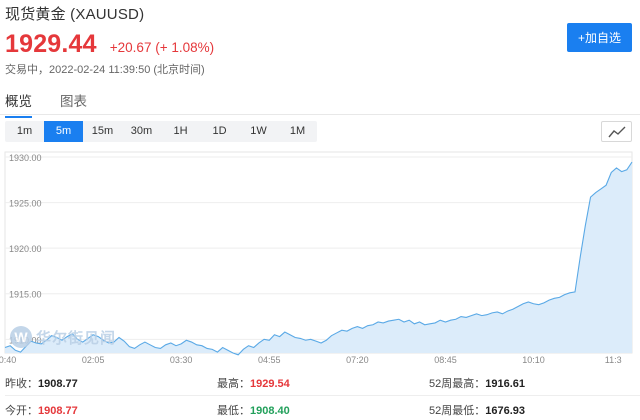  What do you see at coordinates (219, 131) in the screenshot?
I see `period-1d: 1D` at bounding box center [219, 131].